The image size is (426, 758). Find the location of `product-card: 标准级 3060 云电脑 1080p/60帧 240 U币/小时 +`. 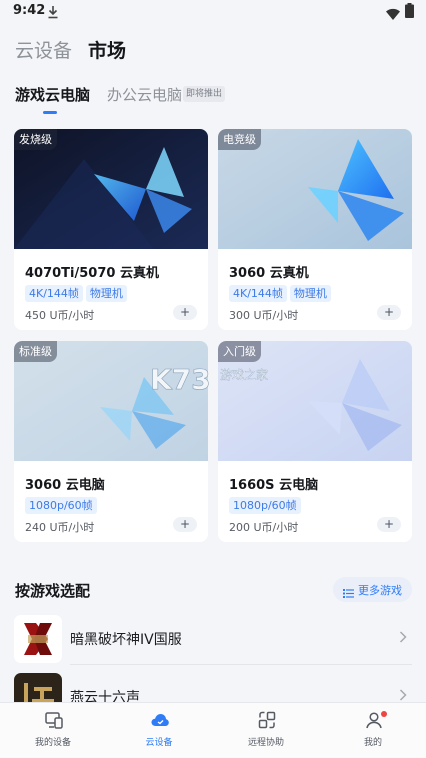

product-card: 标准级 3060 云电脑 1080p/60帧 240 U币/小时 + is located at coordinates (111, 441).